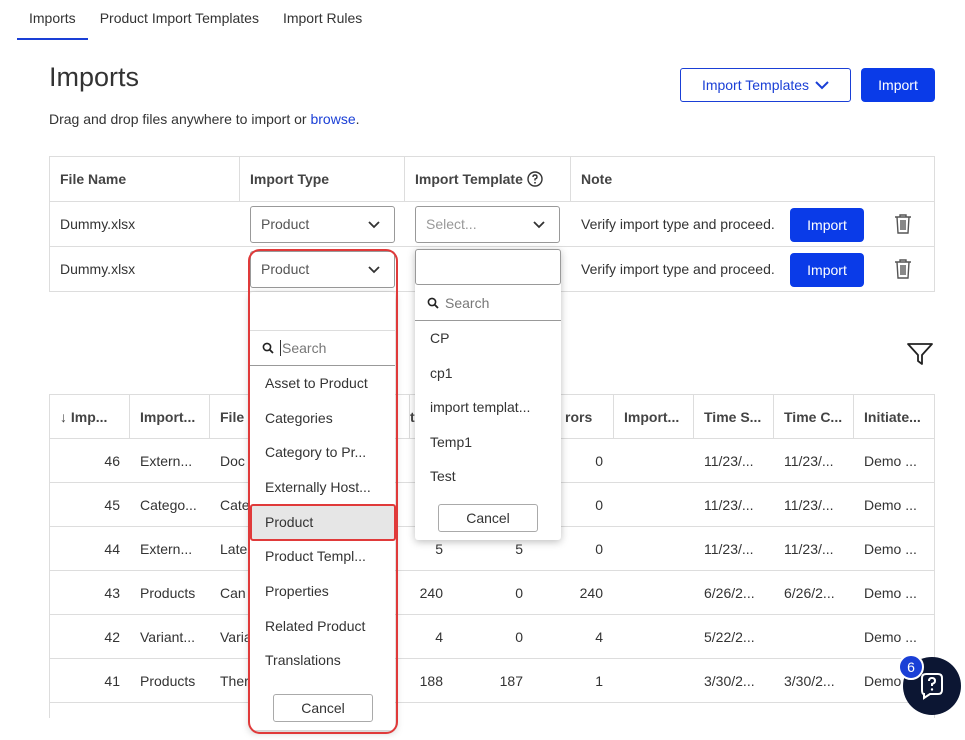 The width and height of the screenshot is (965, 740). I want to click on template-option: CP, so click(488, 338).